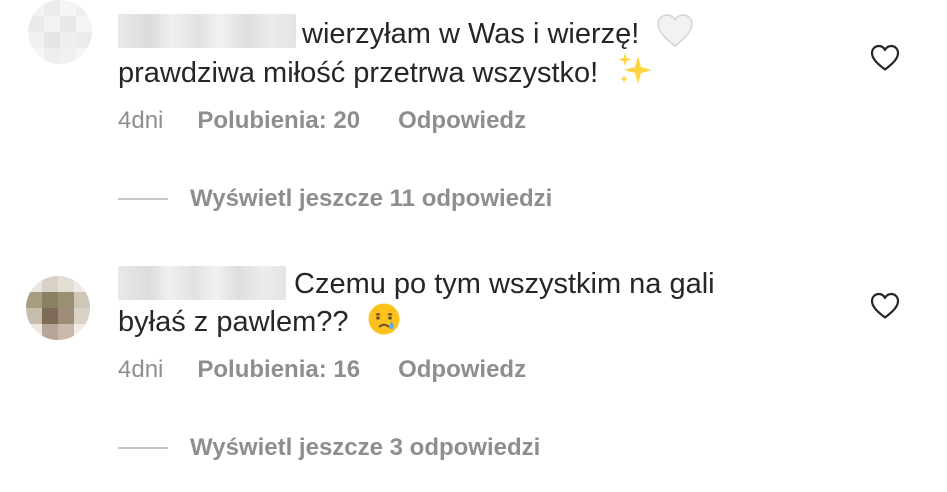 The width and height of the screenshot is (947, 492). I want to click on crying-face-icon, so click(384, 323).